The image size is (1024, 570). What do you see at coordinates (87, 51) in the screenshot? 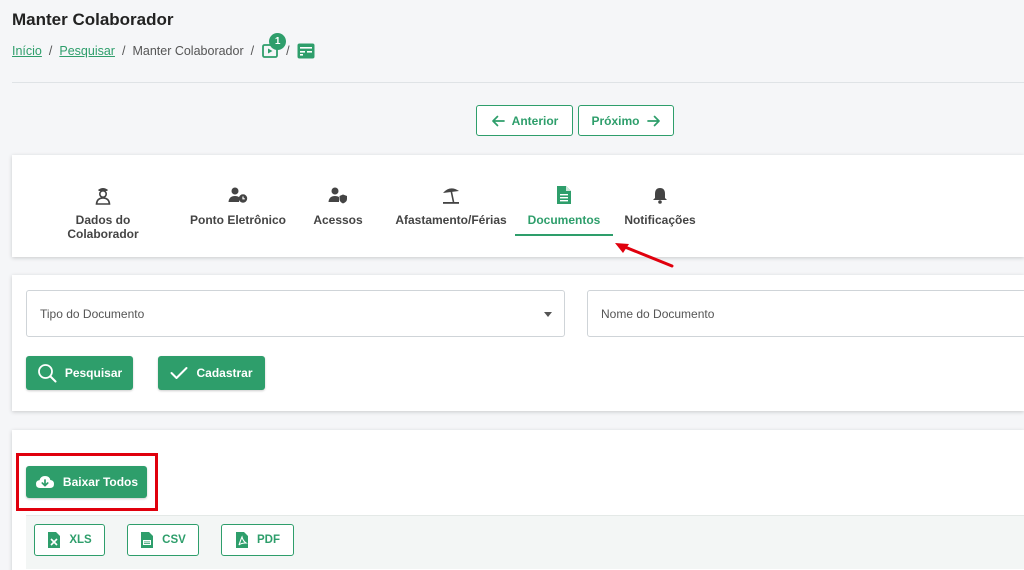
I see `breadcrumb-search-link: Pesquisar` at bounding box center [87, 51].